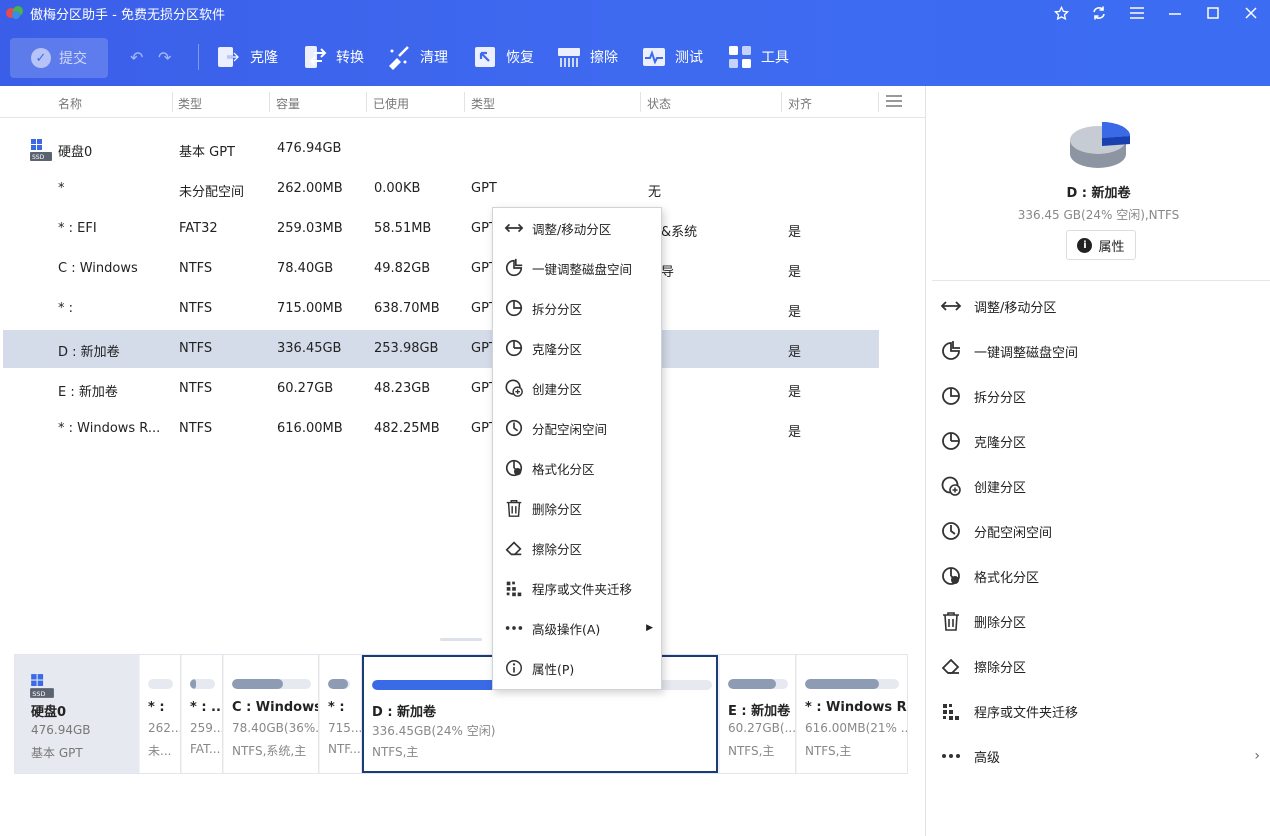 This screenshot has width=1270, height=836. What do you see at coordinates (190, 103) in the screenshot?
I see `col-header-type: 类型` at bounding box center [190, 103].